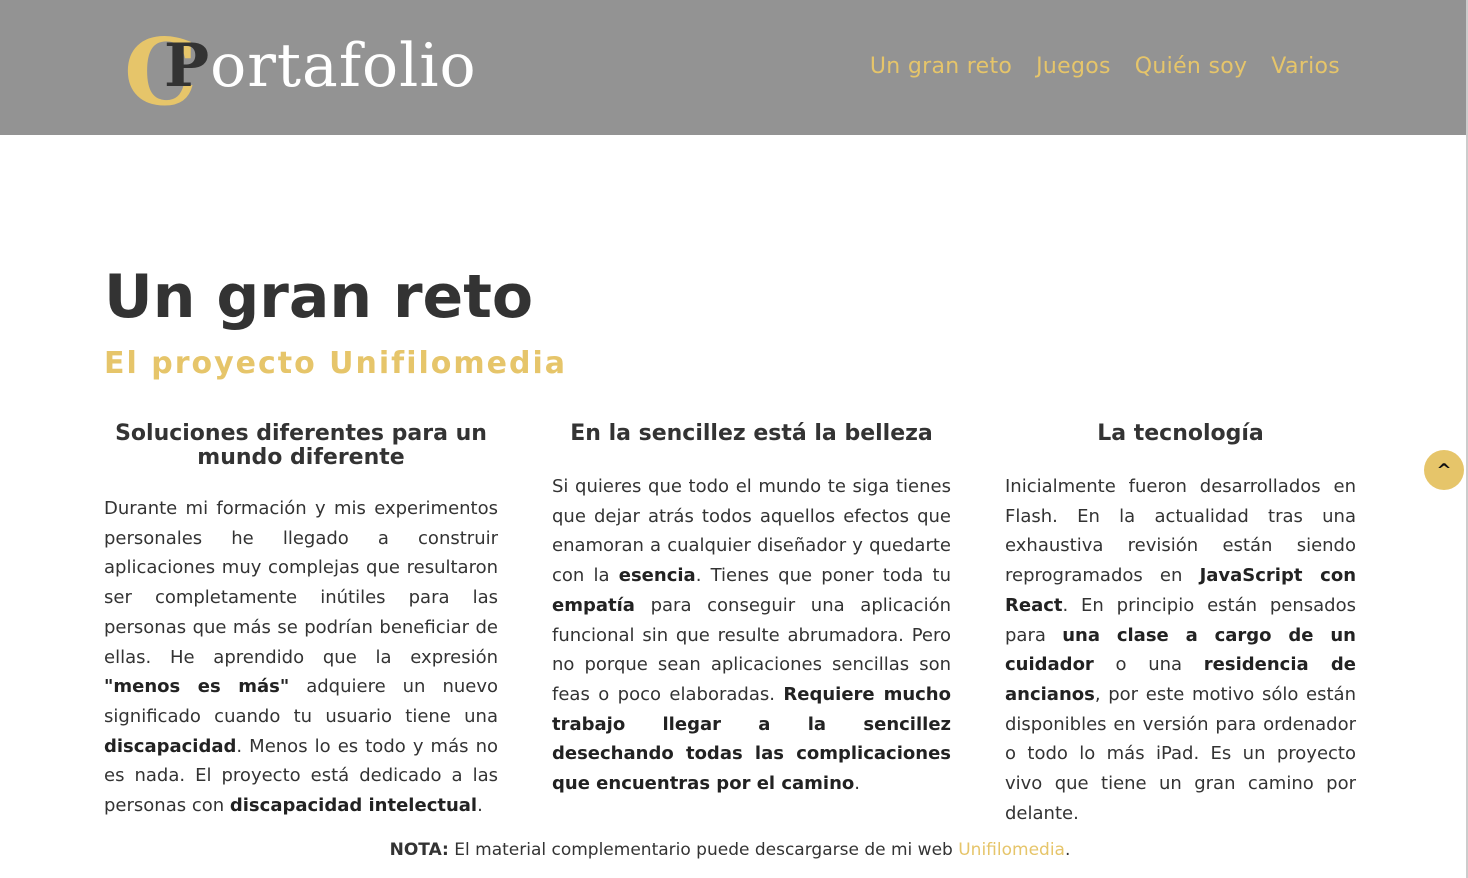 The height and width of the screenshot is (878, 1468). I want to click on scroll-to-top-button: ^, so click(1444, 470).